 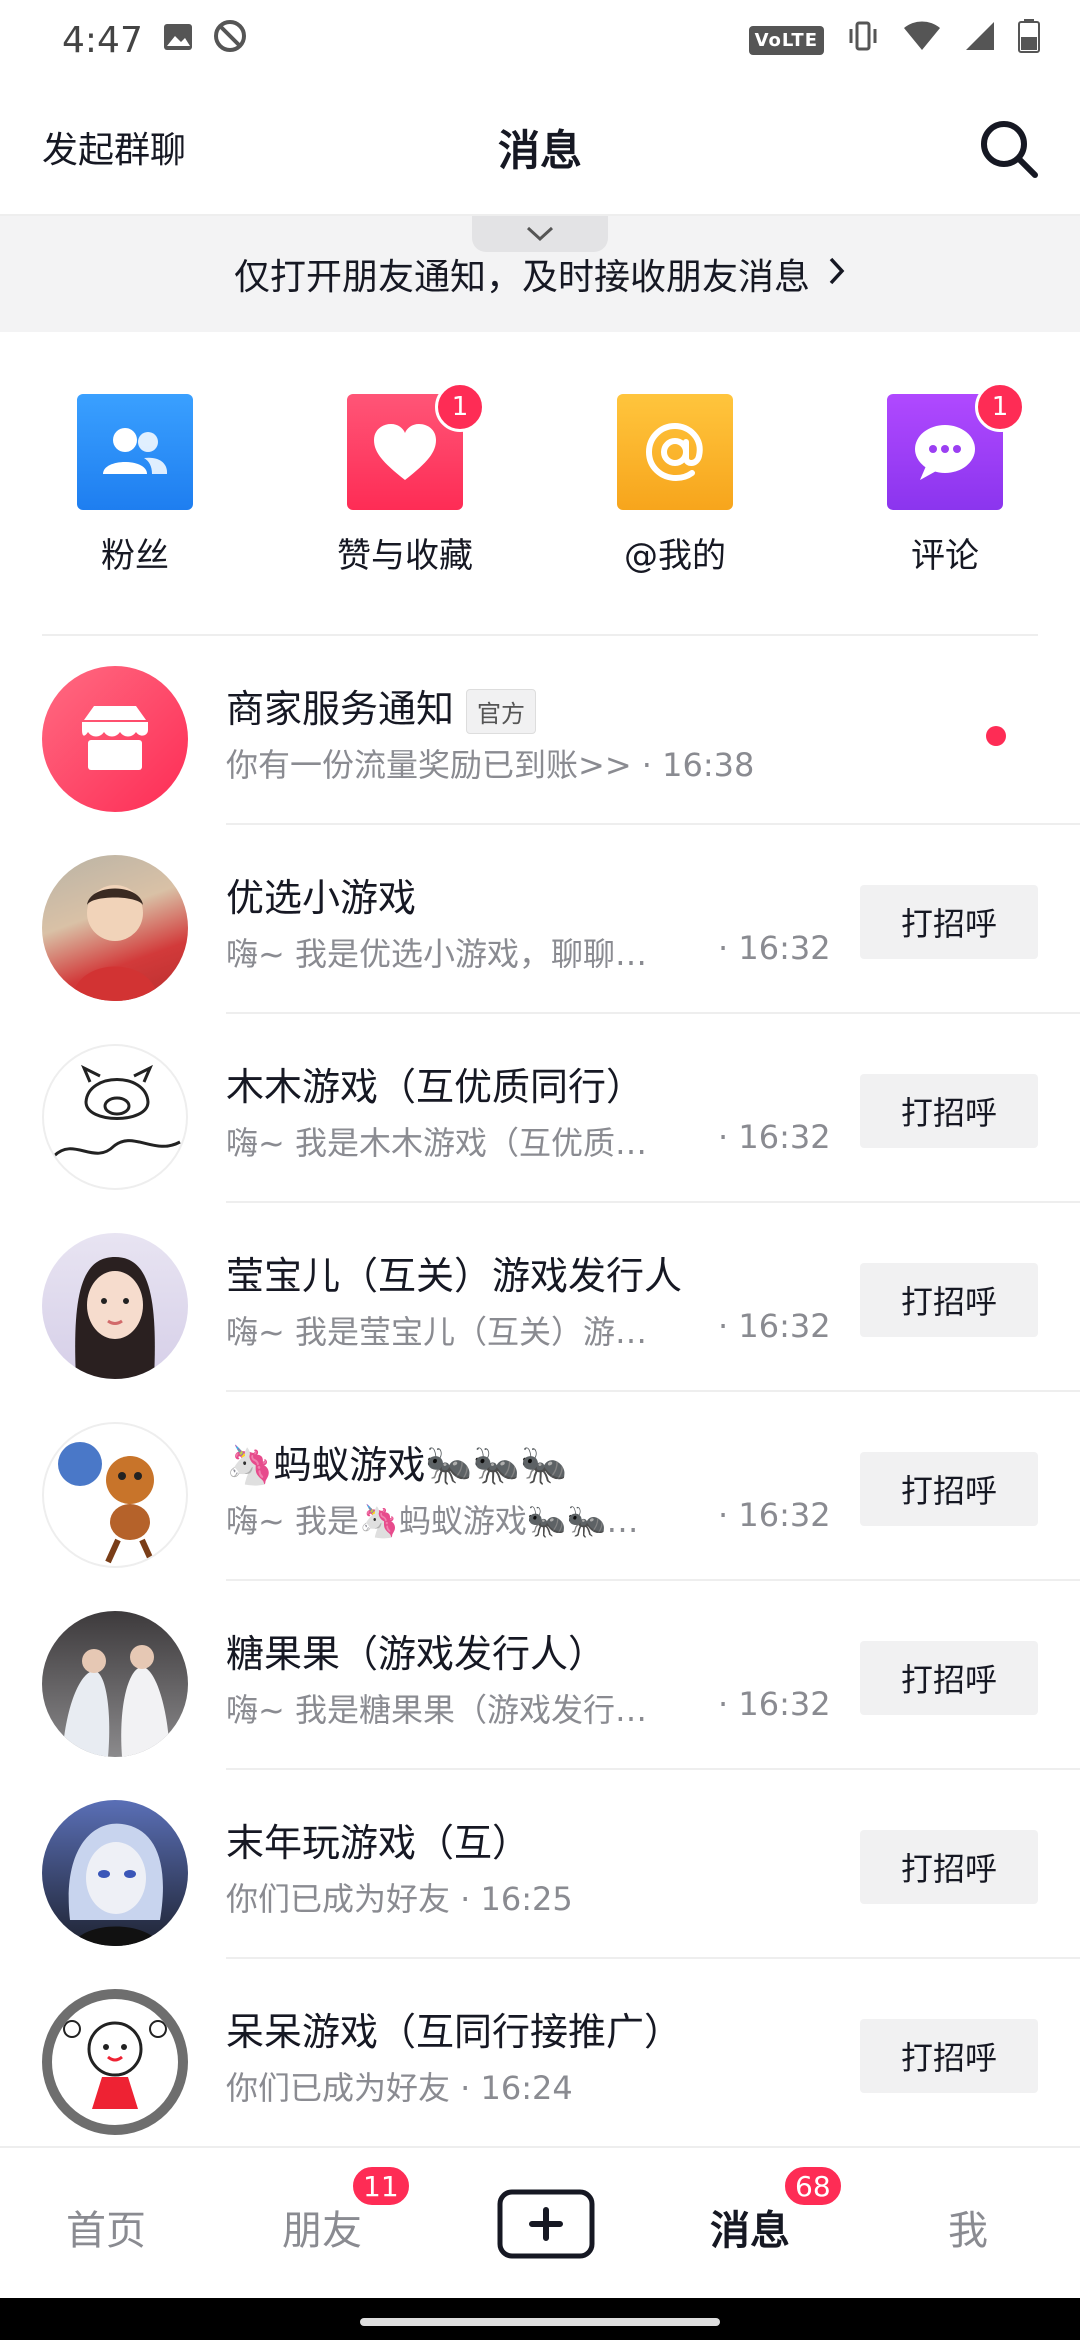 I want to click on signal-icon, so click(x=980, y=40).